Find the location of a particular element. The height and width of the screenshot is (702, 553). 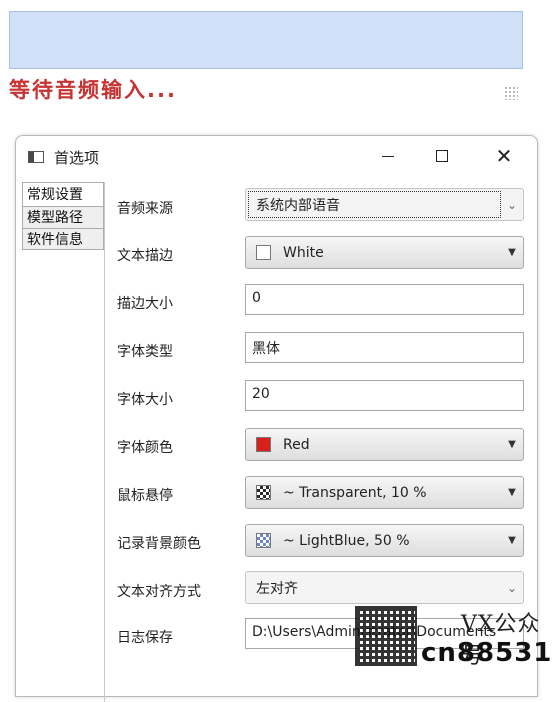

record-bg-color-label: 记录背景颜色 is located at coordinates (159, 544).